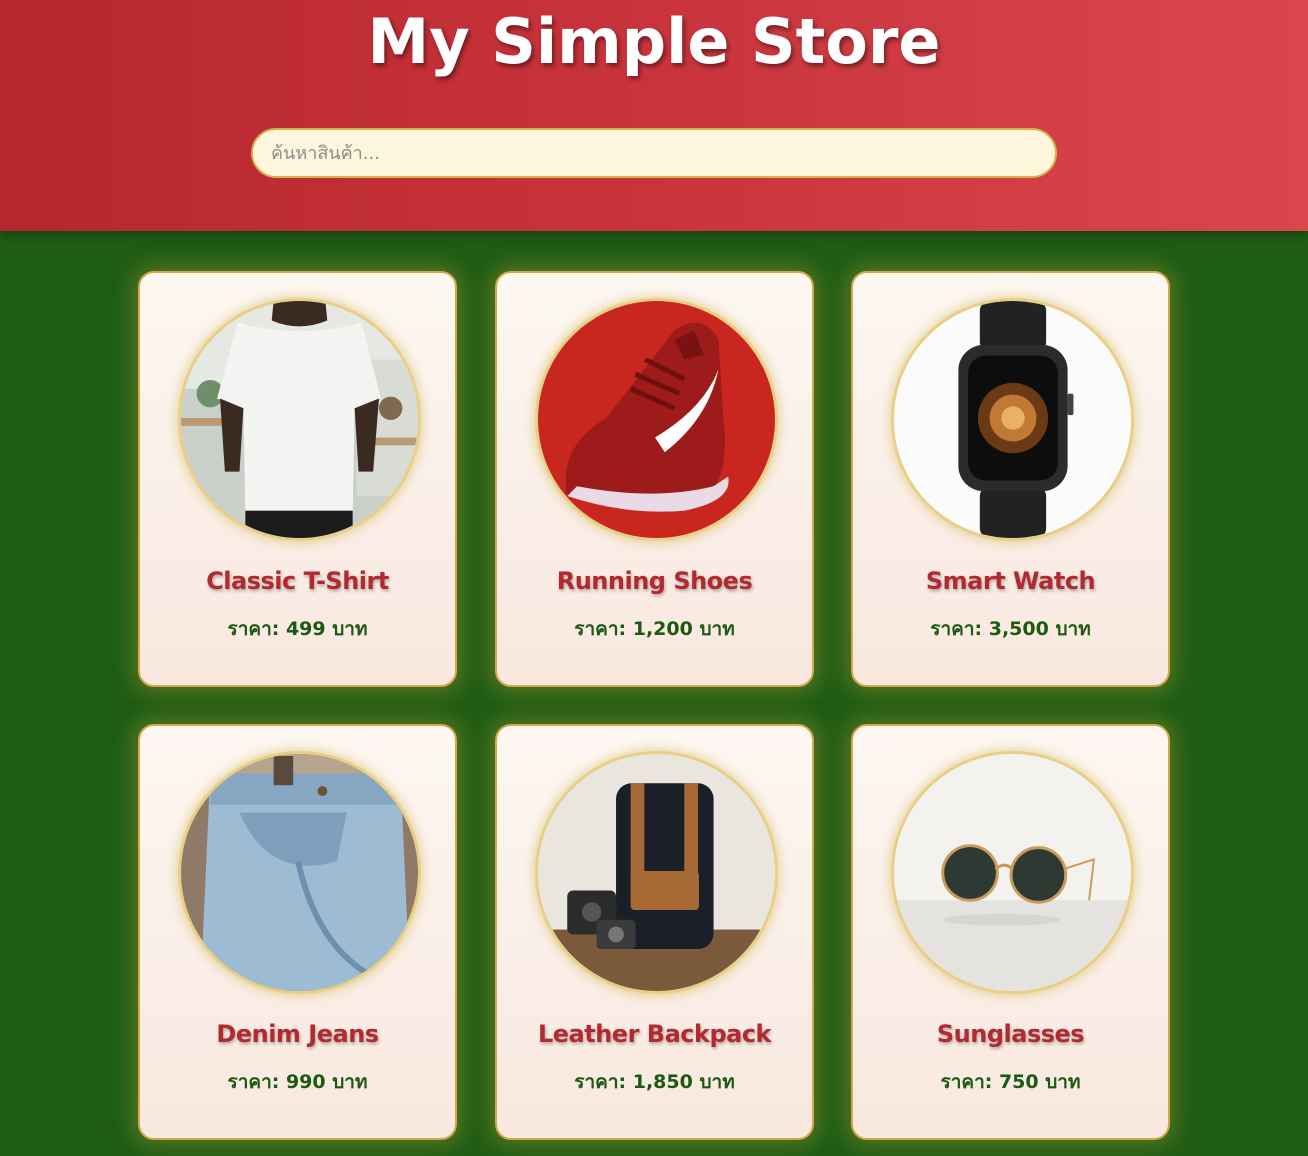 This screenshot has height=1156, width=1308. I want to click on product-card-leather-backpack: Leather Backpack ราคา: 1,850 บาท, so click(654, 932).